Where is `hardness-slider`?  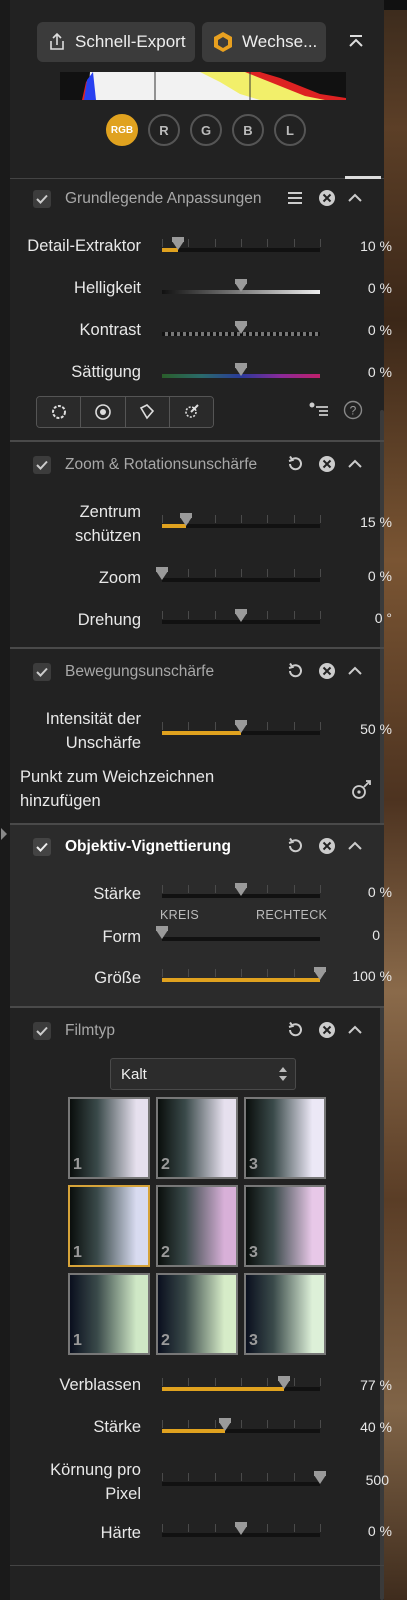
hardness-slider is located at coordinates (241, 1530).